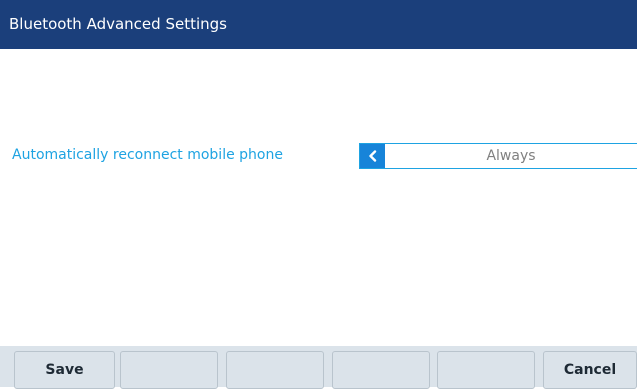 This screenshot has width=637, height=389. I want to click on softkey-bar: Save Cancel, so click(318, 367).